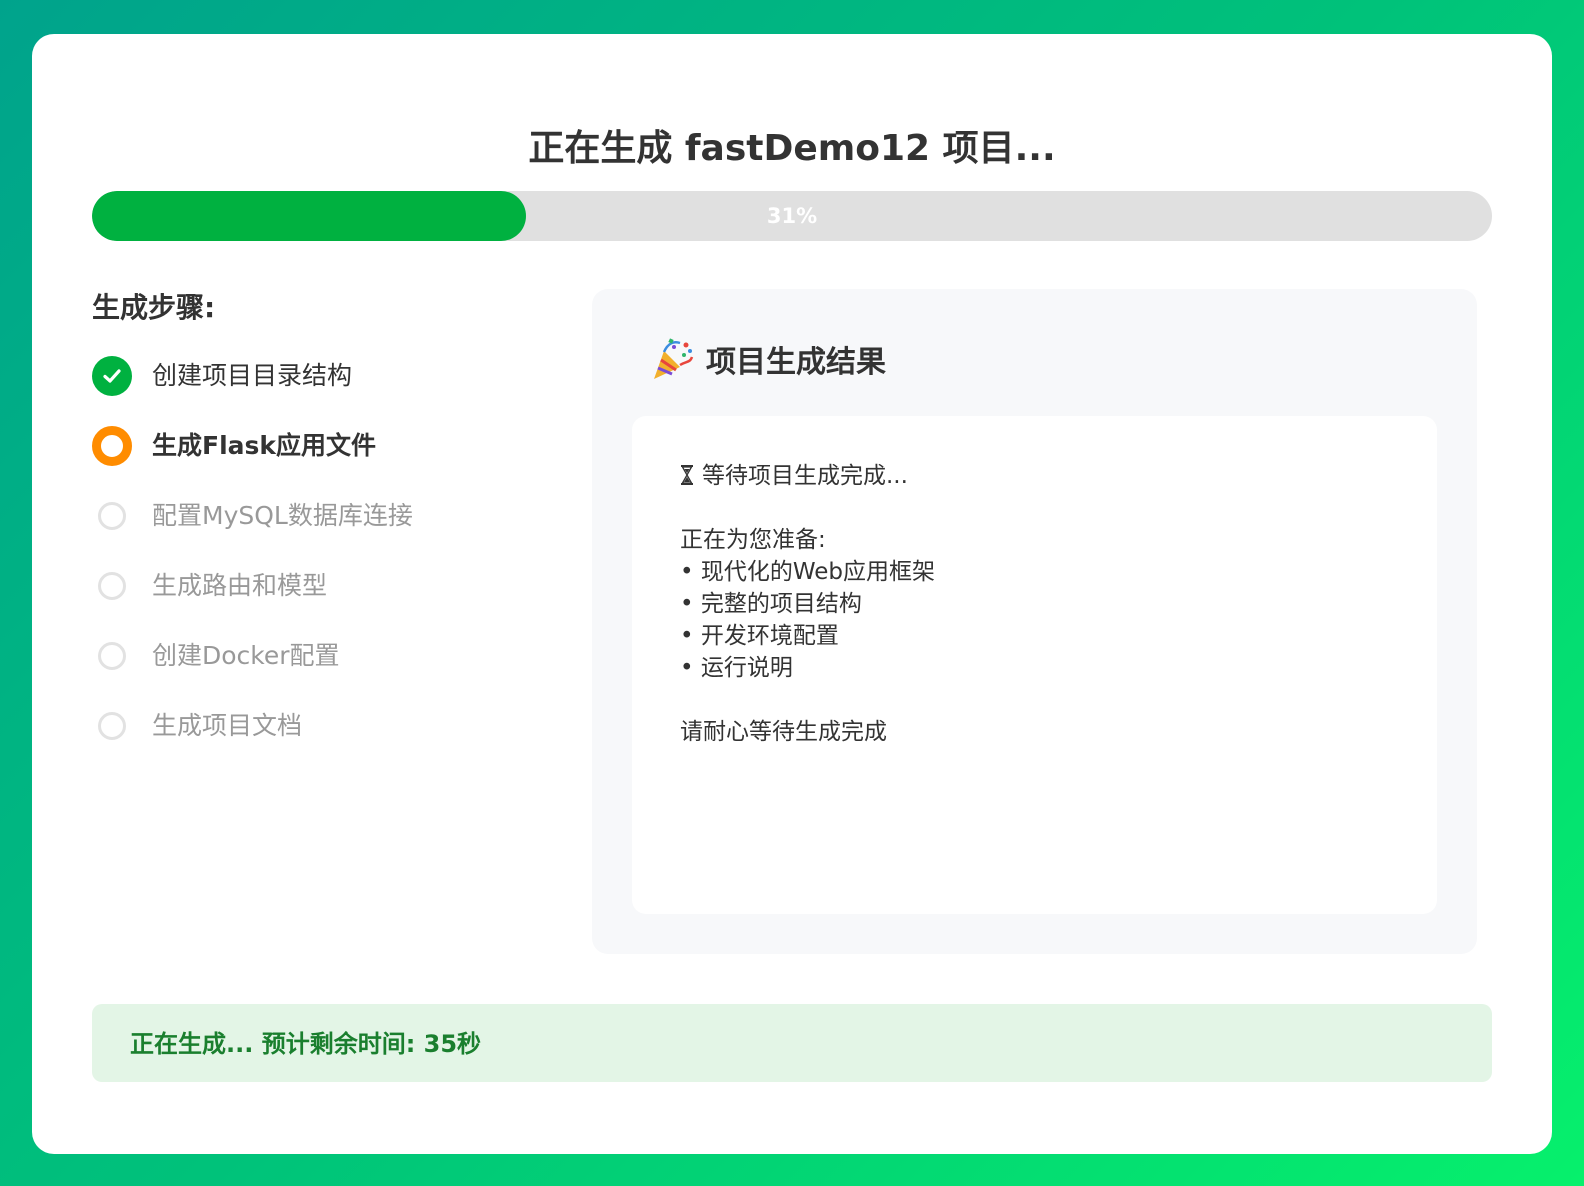 The image size is (1584, 1186). I want to click on step-item-create-dirs: 创建项目目录结构, so click(322, 387).